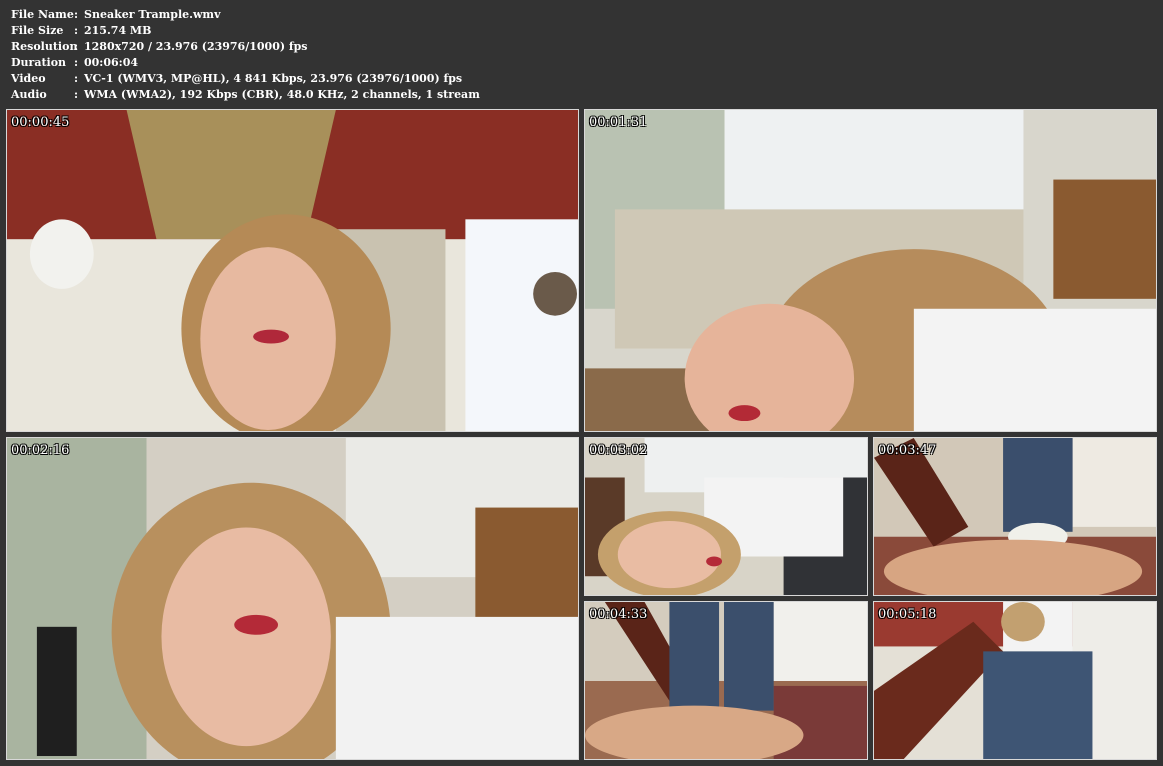 The image size is (1163, 766). What do you see at coordinates (111, 62) in the screenshot?
I see `info-value: 00:06:04` at bounding box center [111, 62].